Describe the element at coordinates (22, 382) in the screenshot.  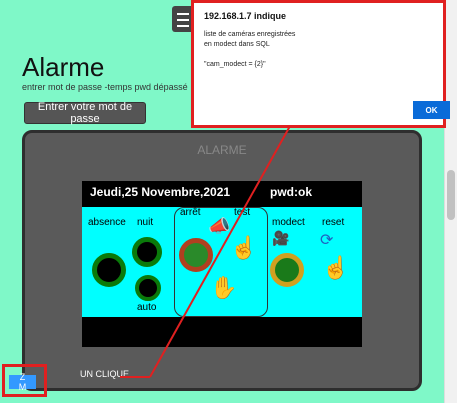
I see `zm-button: Z M` at that location.